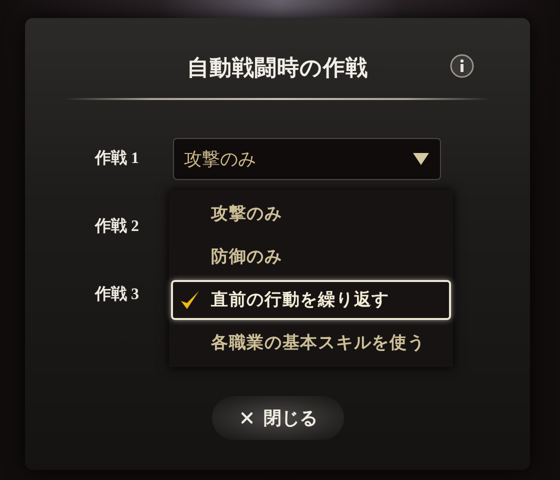  Describe the element at coordinates (307, 159) in the screenshot. I see `tactic-dropdown: 攻撃のみ` at that location.